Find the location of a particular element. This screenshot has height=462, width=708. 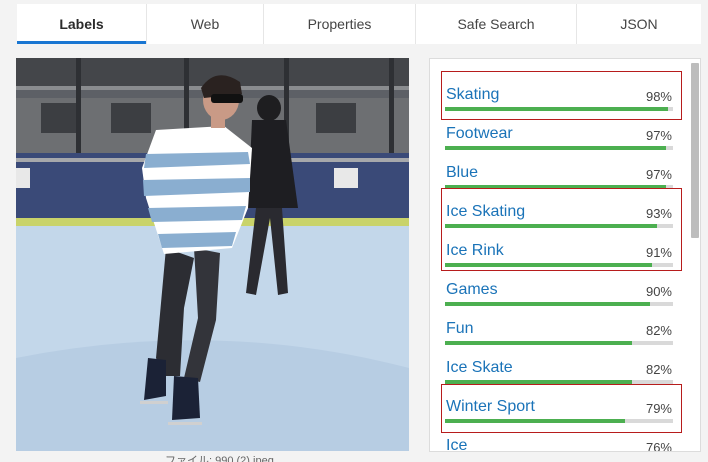

tab-json-label: JSON is located at coordinates (639, 24).